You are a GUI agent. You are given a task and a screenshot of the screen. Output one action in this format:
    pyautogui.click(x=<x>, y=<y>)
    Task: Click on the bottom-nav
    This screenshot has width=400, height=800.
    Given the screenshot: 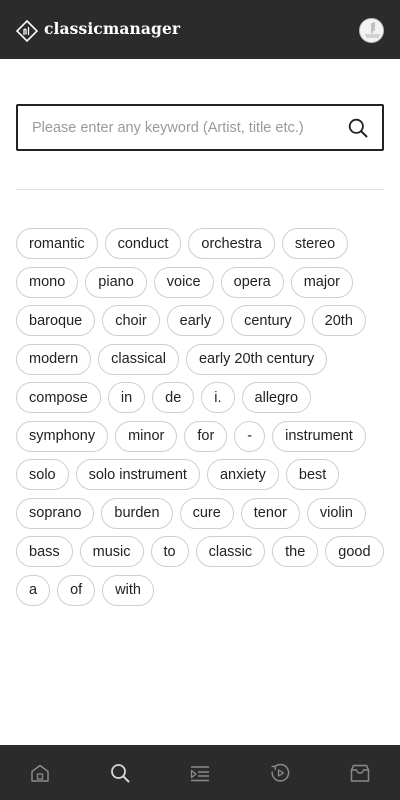 What is the action you would take?
    pyautogui.click(x=200, y=772)
    